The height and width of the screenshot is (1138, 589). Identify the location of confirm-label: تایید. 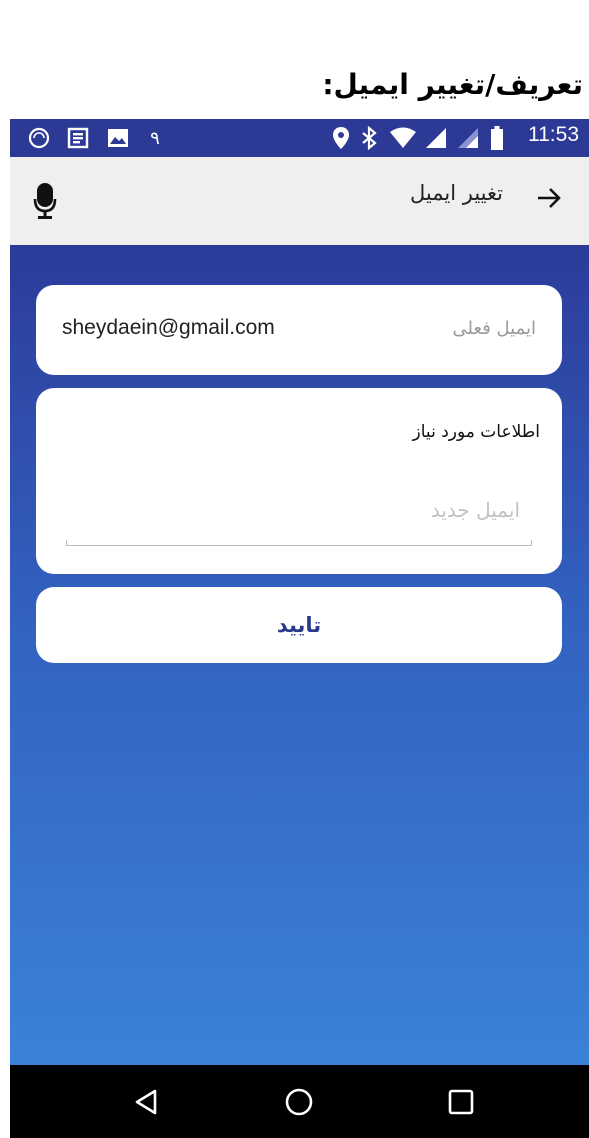
(299, 625).